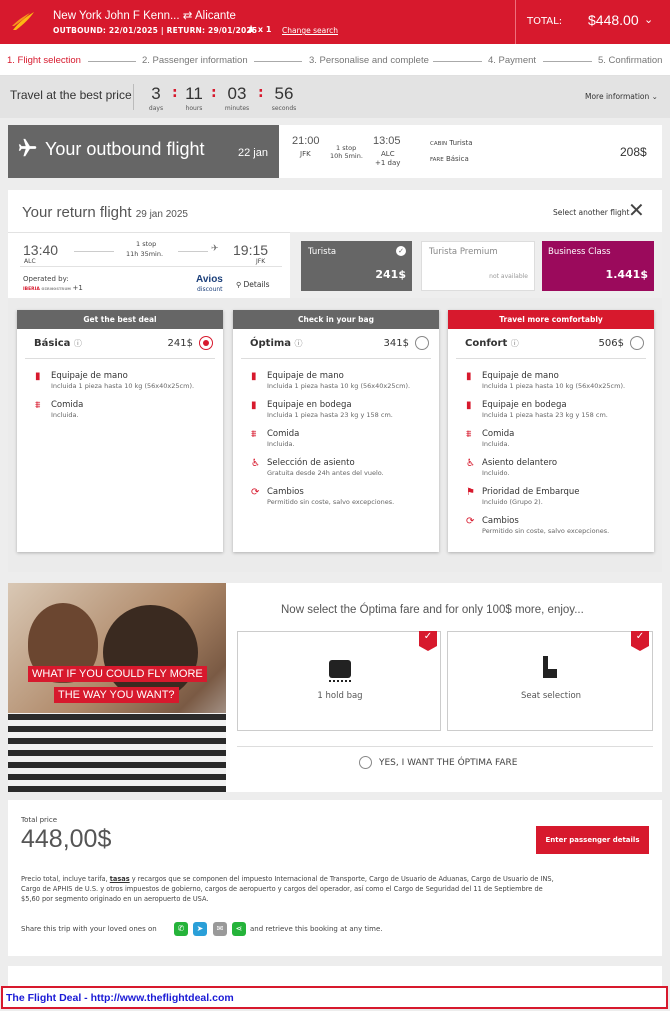 This screenshot has width=670, height=1011. What do you see at coordinates (58, 343) in the screenshot?
I see `fare-name: Básica ⓘ` at bounding box center [58, 343].